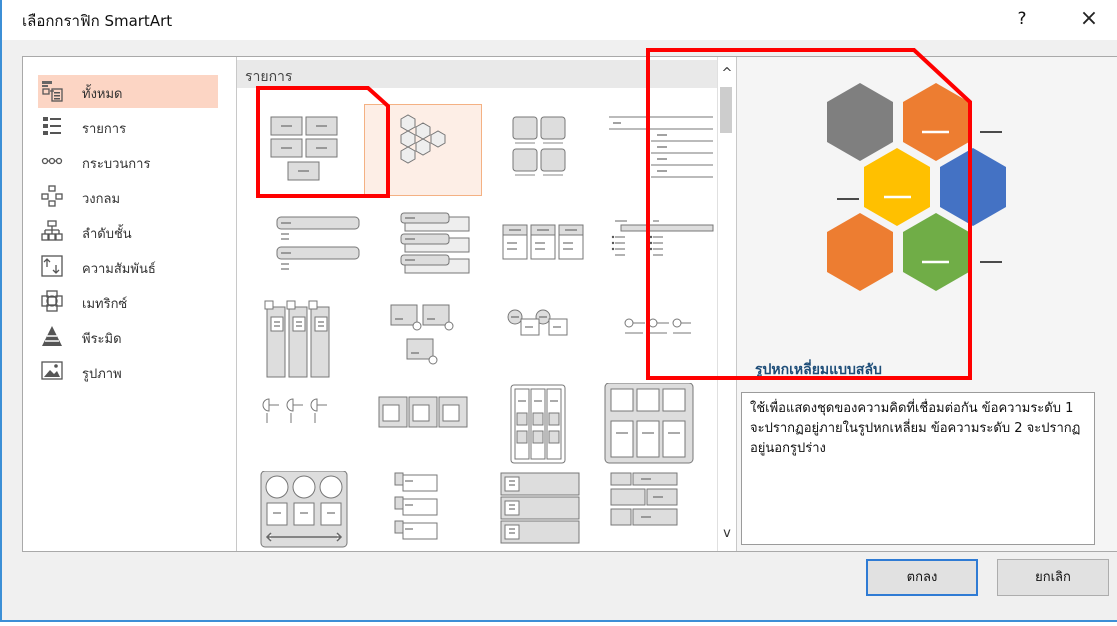 Image resolution: width=1117 pixels, height=626 pixels. I want to click on picture-caption-list-icon, so click(539, 146).